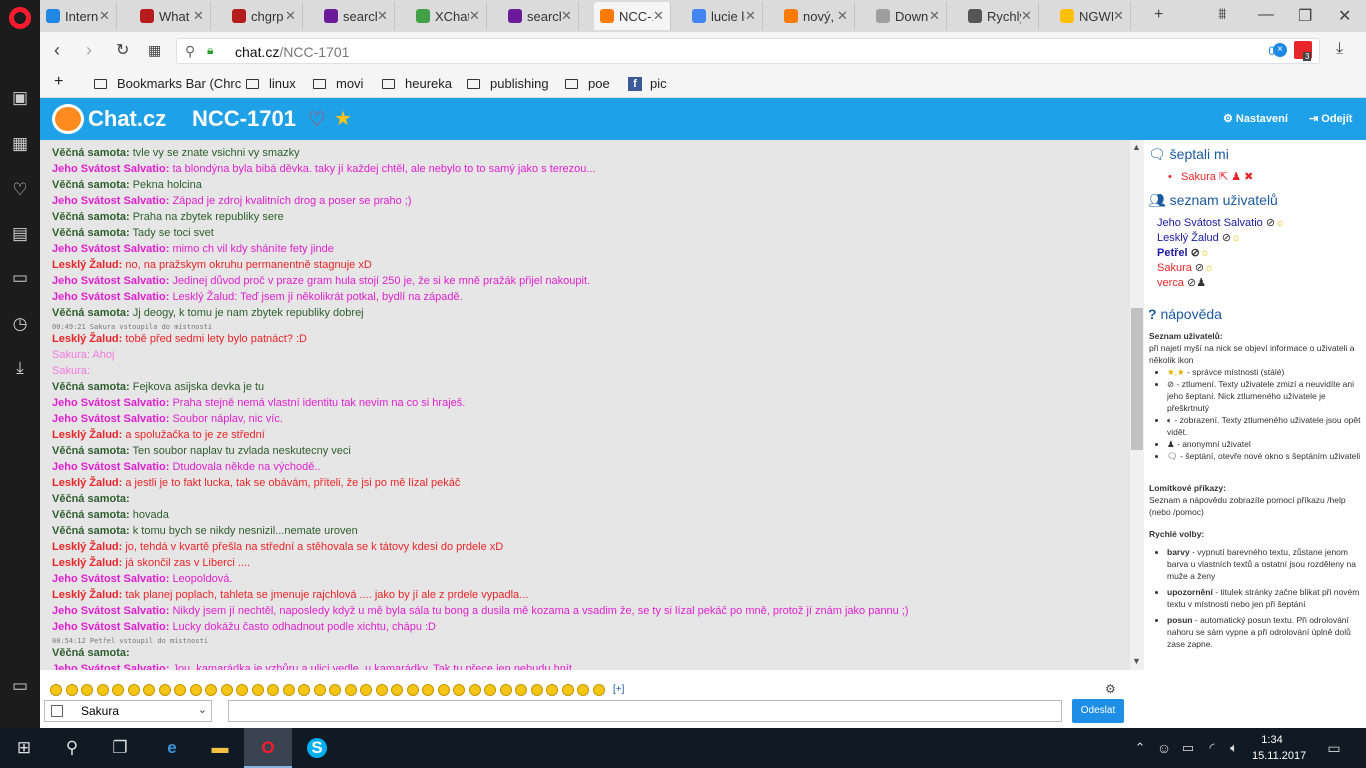 This screenshot has width=1366, height=768. I want to click on adblock-icon: ×, so click(1280, 50).